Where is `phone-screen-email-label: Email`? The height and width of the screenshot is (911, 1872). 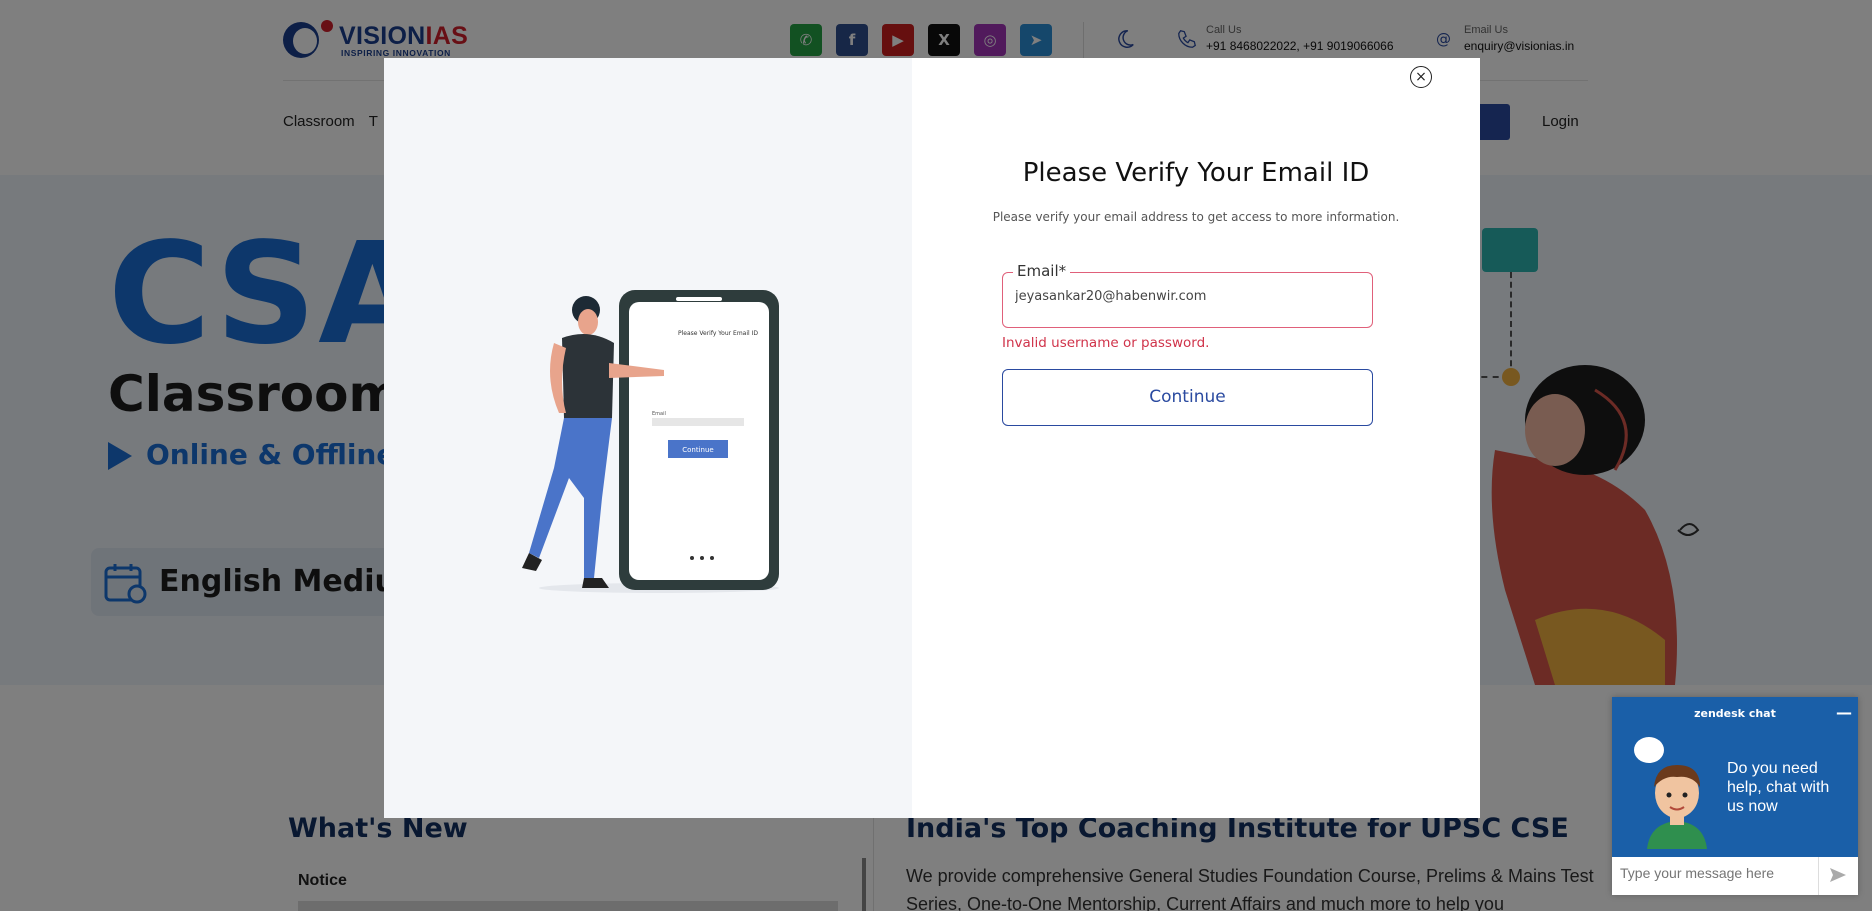 phone-screen-email-label: Email is located at coordinates (659, 414).